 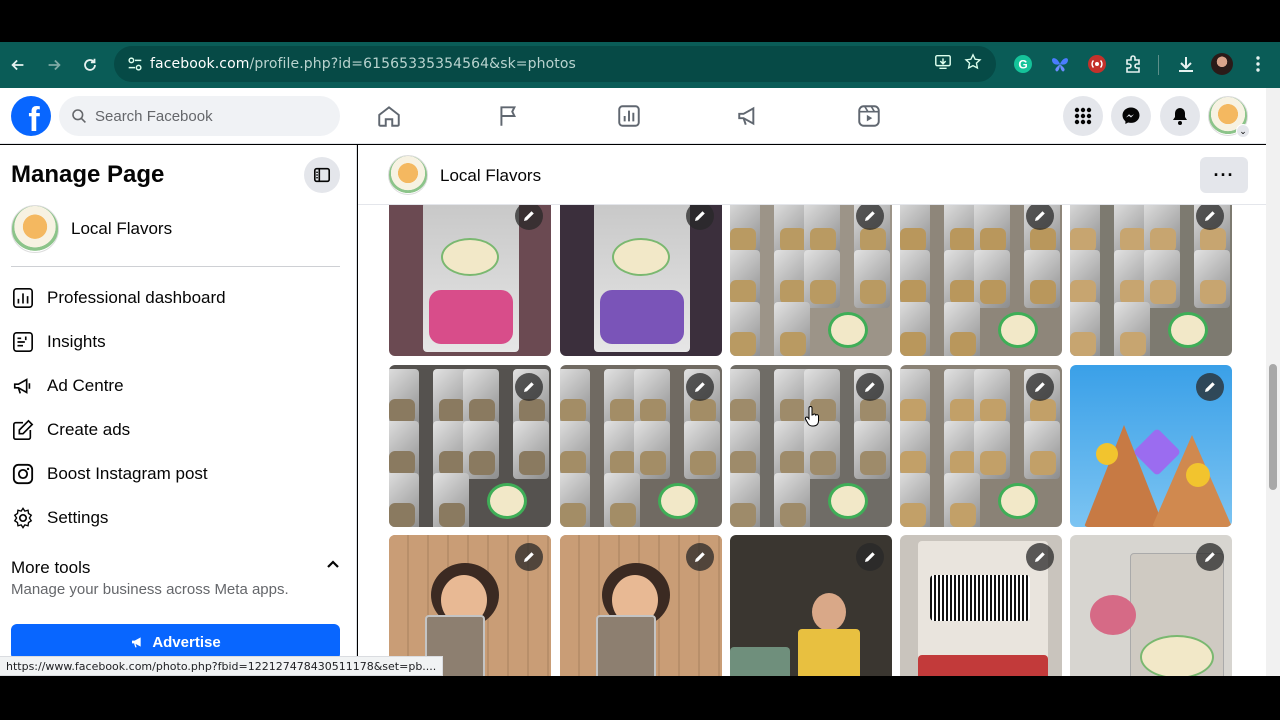 What do you see at coordinates (1158, 65) in the screenshot?
I see `toolbar-separator` at bounding box center [1158, 65].